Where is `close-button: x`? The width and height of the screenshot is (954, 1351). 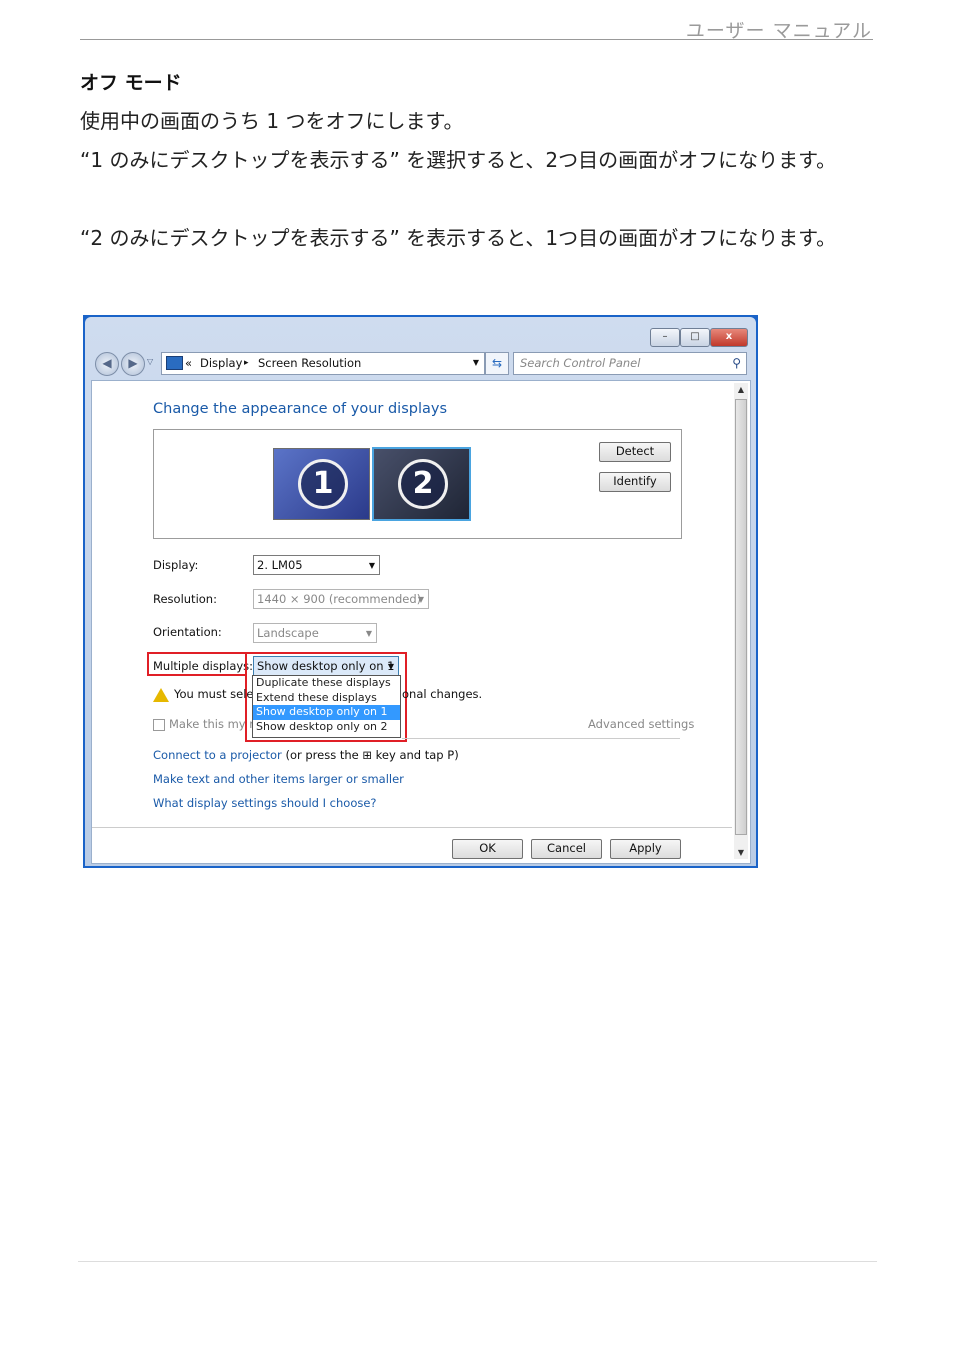 close-button: x is located at coordinates (729, 337).